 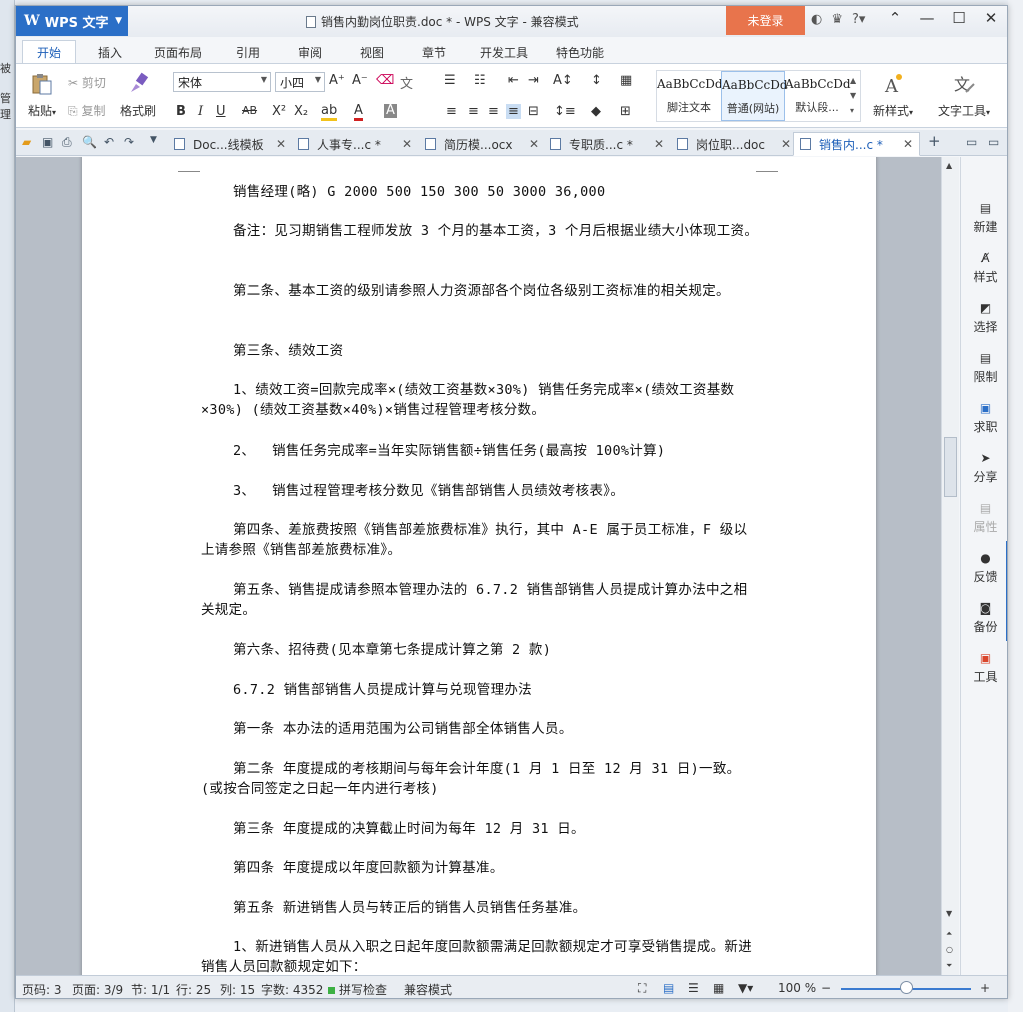 What do you see at coordinates (249, 110) in the screenshot?
I see `strikethrough-button: AB` at bounding box center [249, 110].